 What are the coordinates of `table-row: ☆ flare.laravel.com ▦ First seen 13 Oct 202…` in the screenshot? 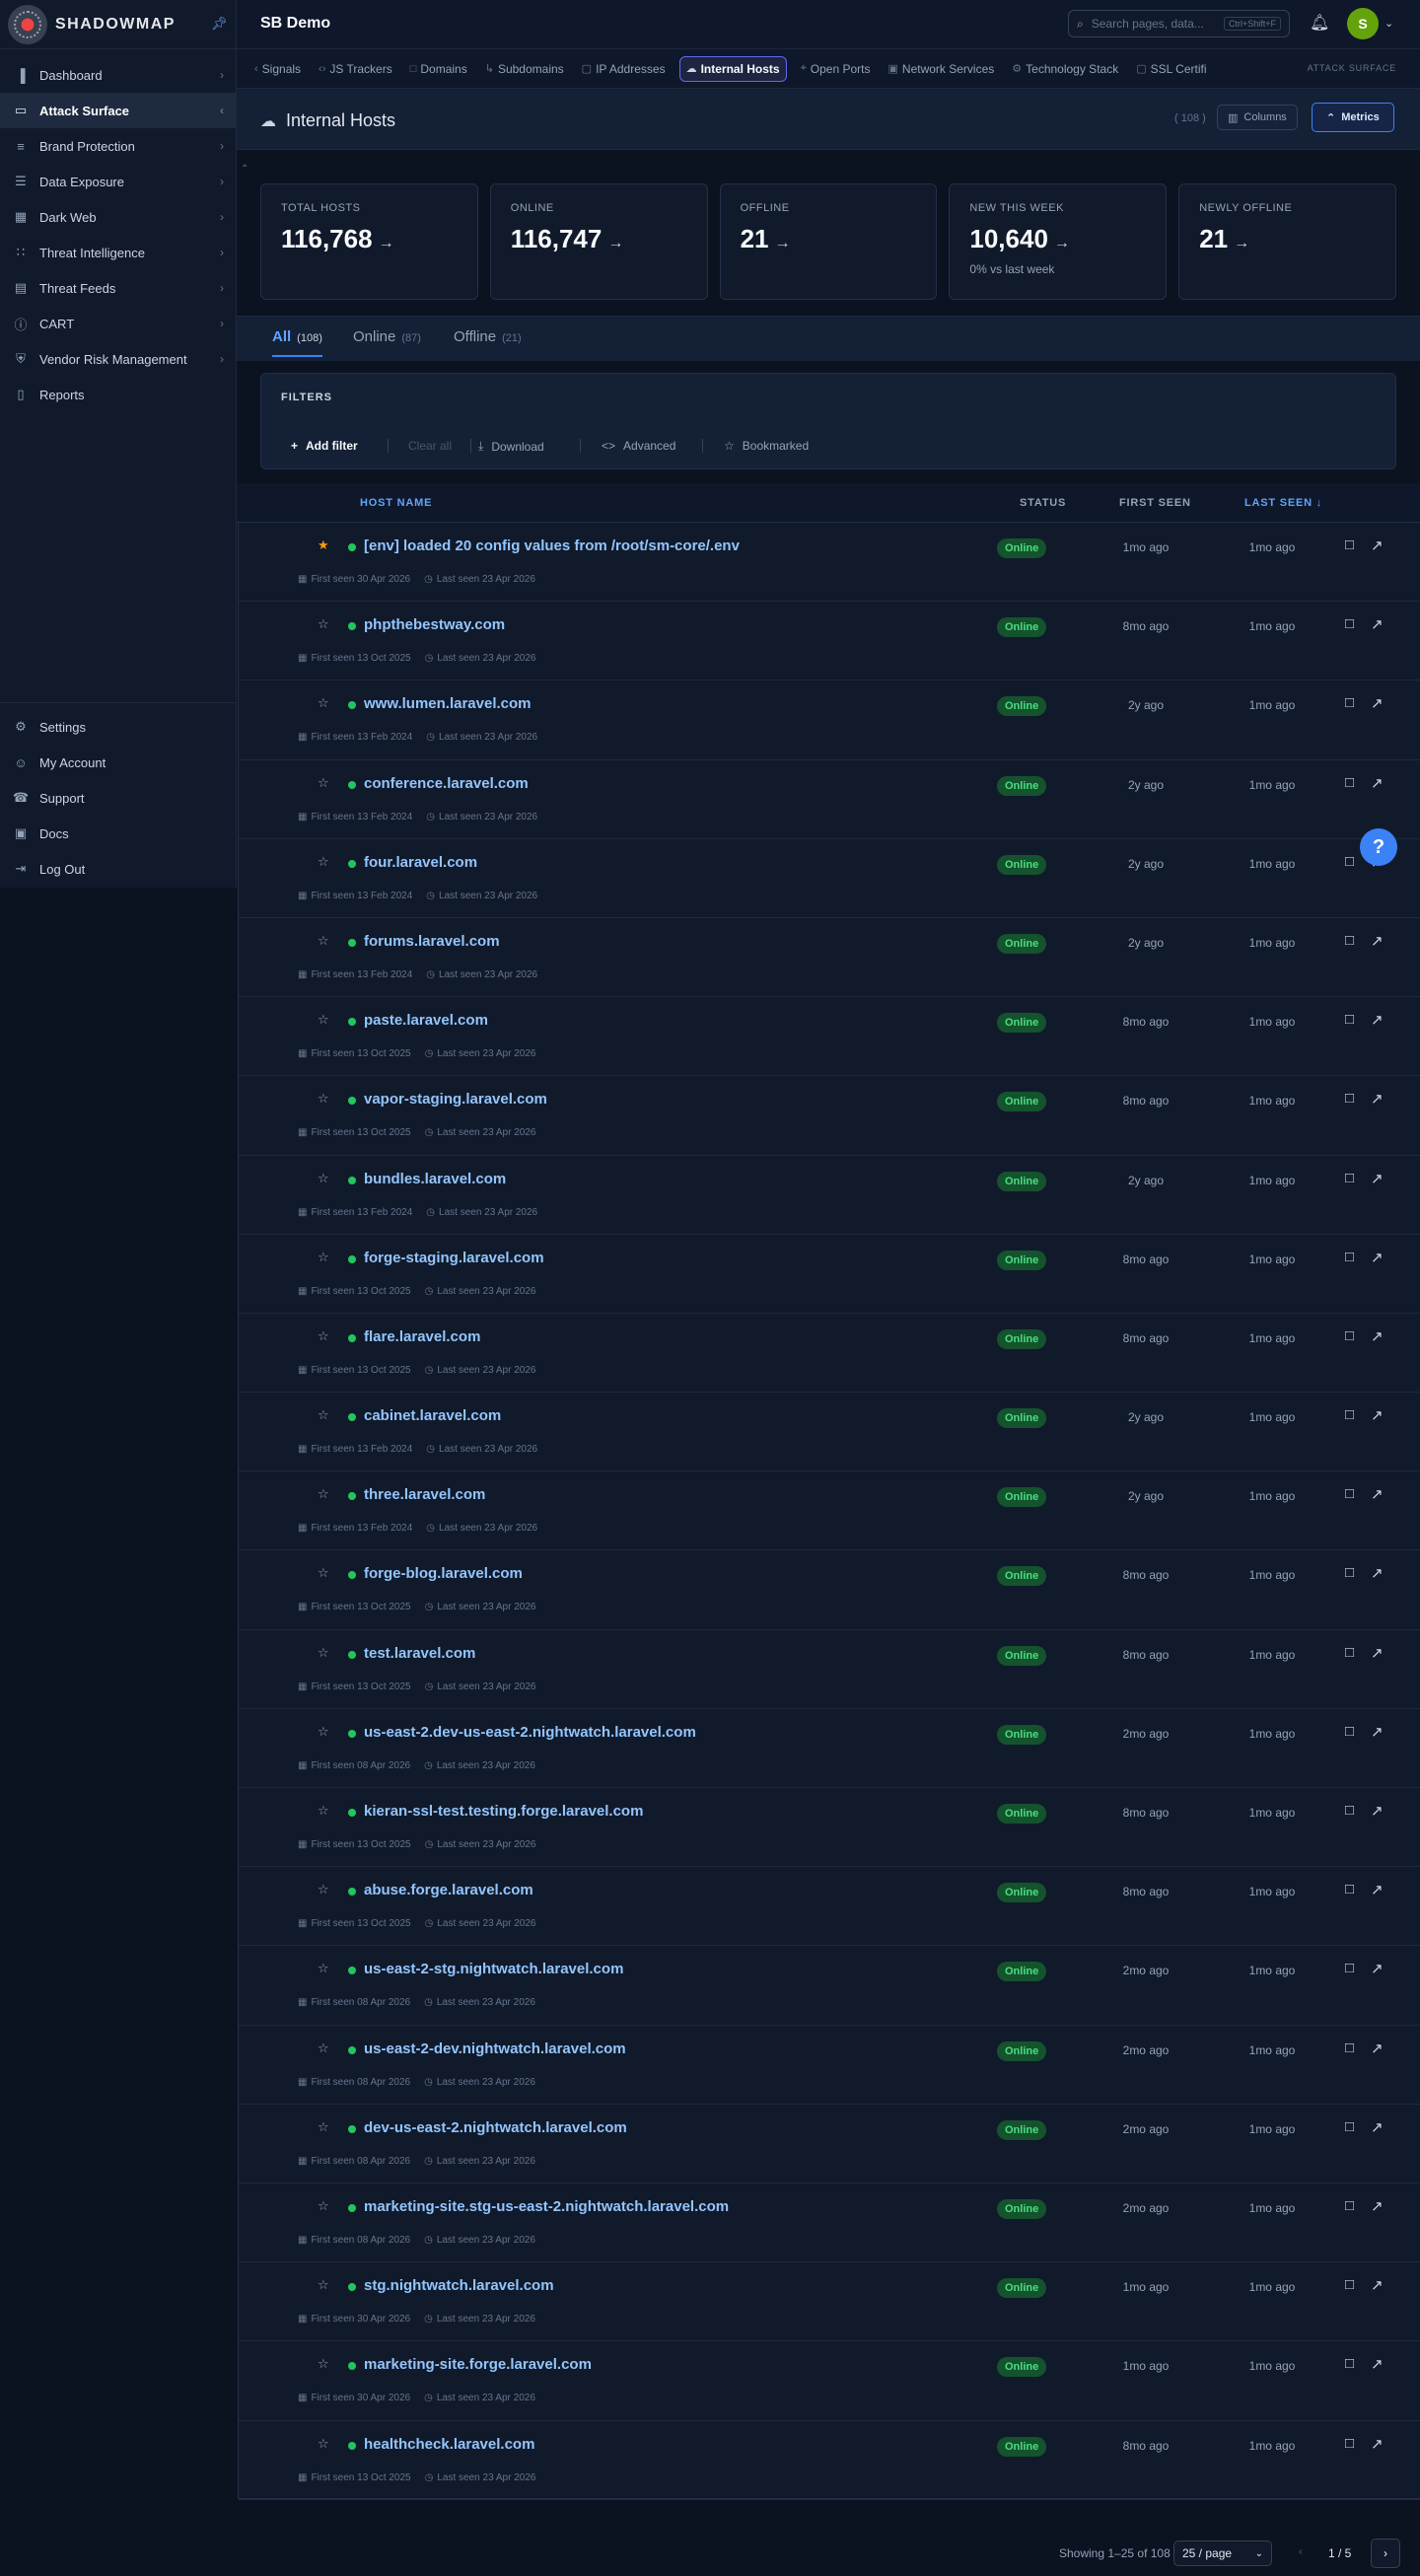 It's located at (829, 1354).